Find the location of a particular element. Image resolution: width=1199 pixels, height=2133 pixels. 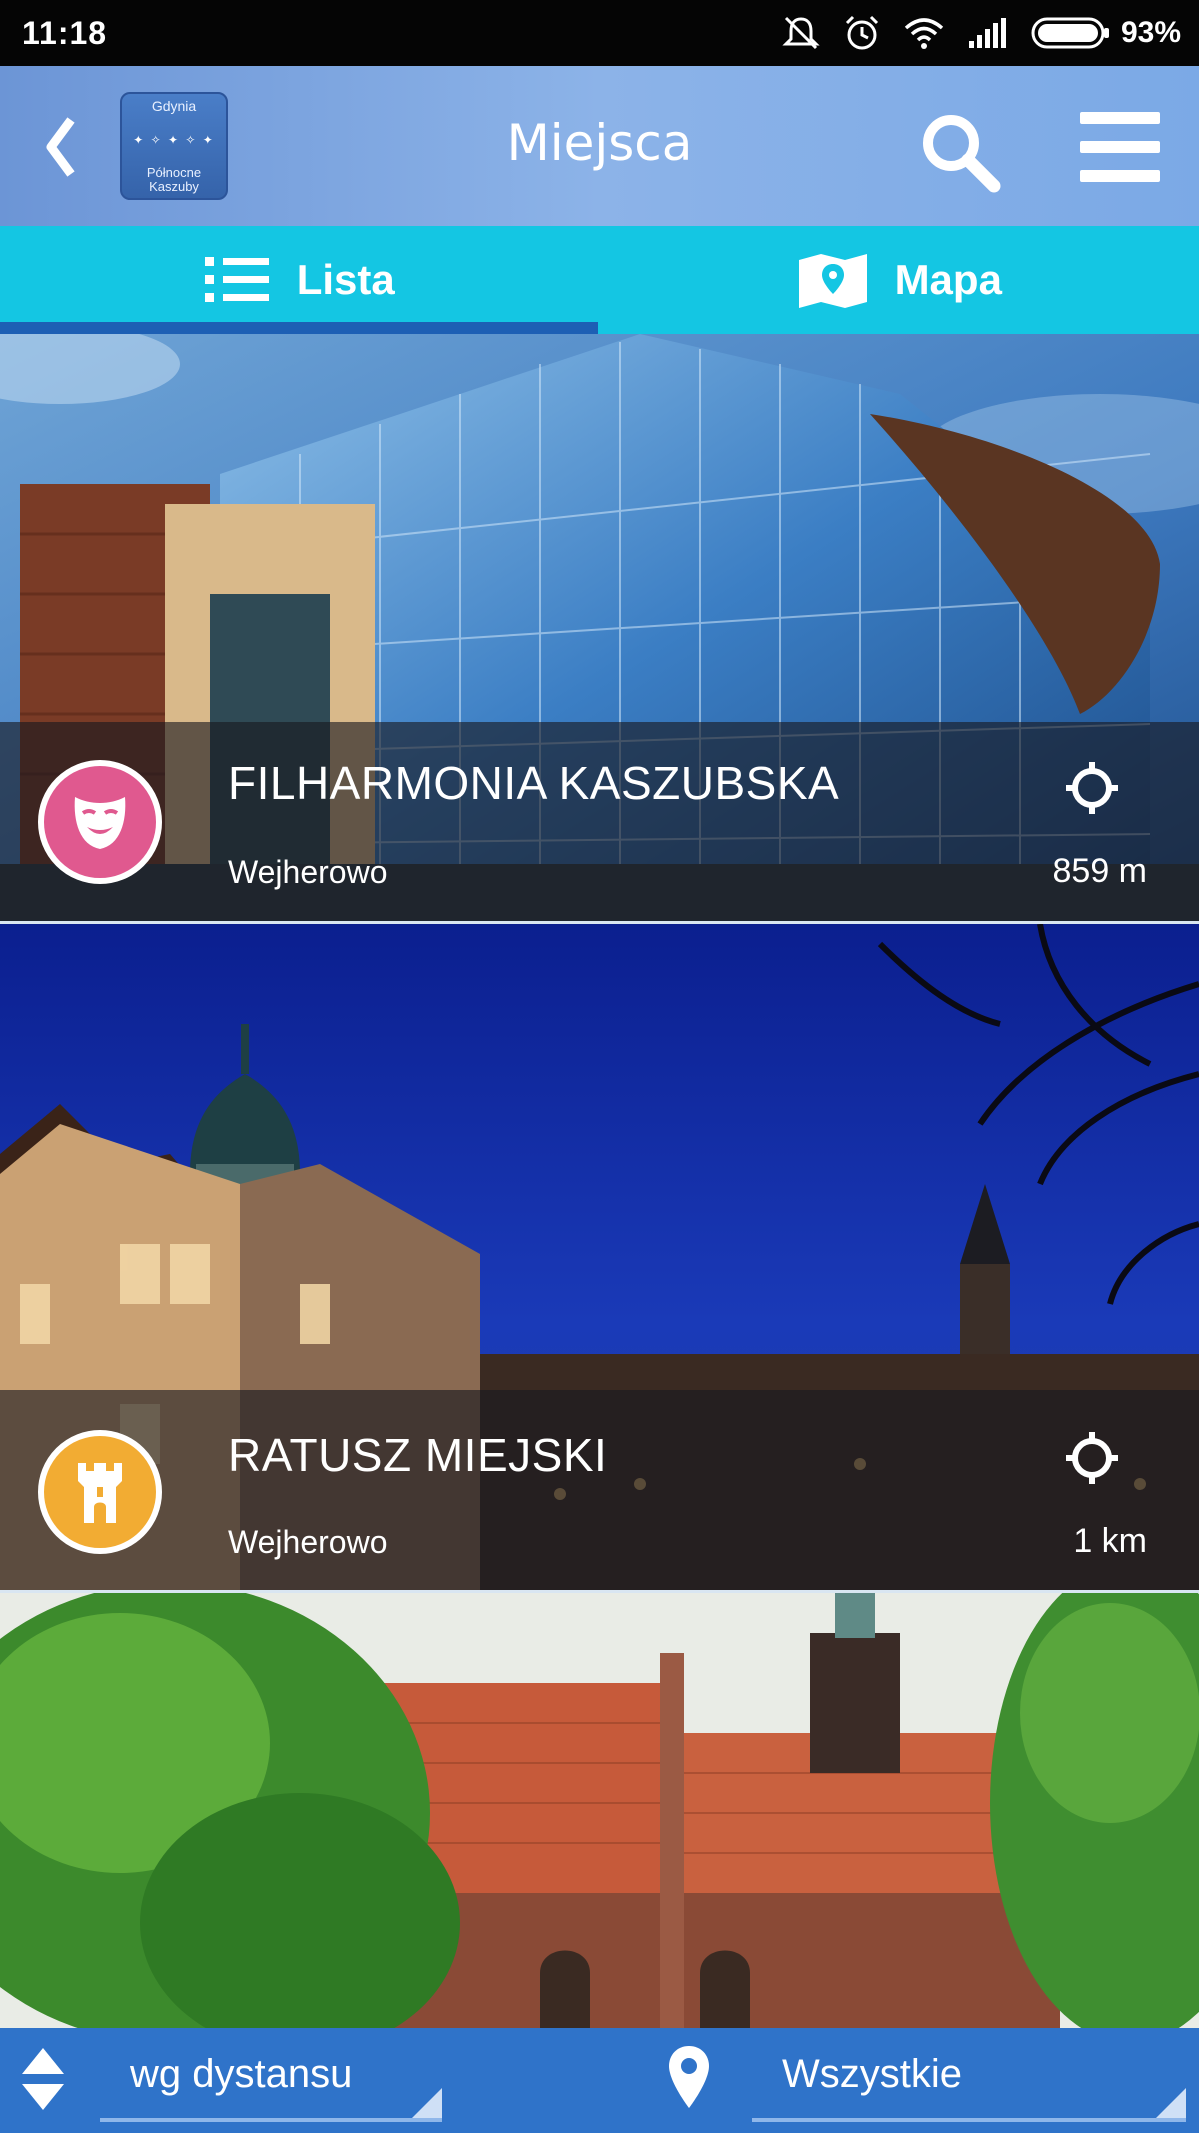

menu-button is located at coordinates (1120, 147).